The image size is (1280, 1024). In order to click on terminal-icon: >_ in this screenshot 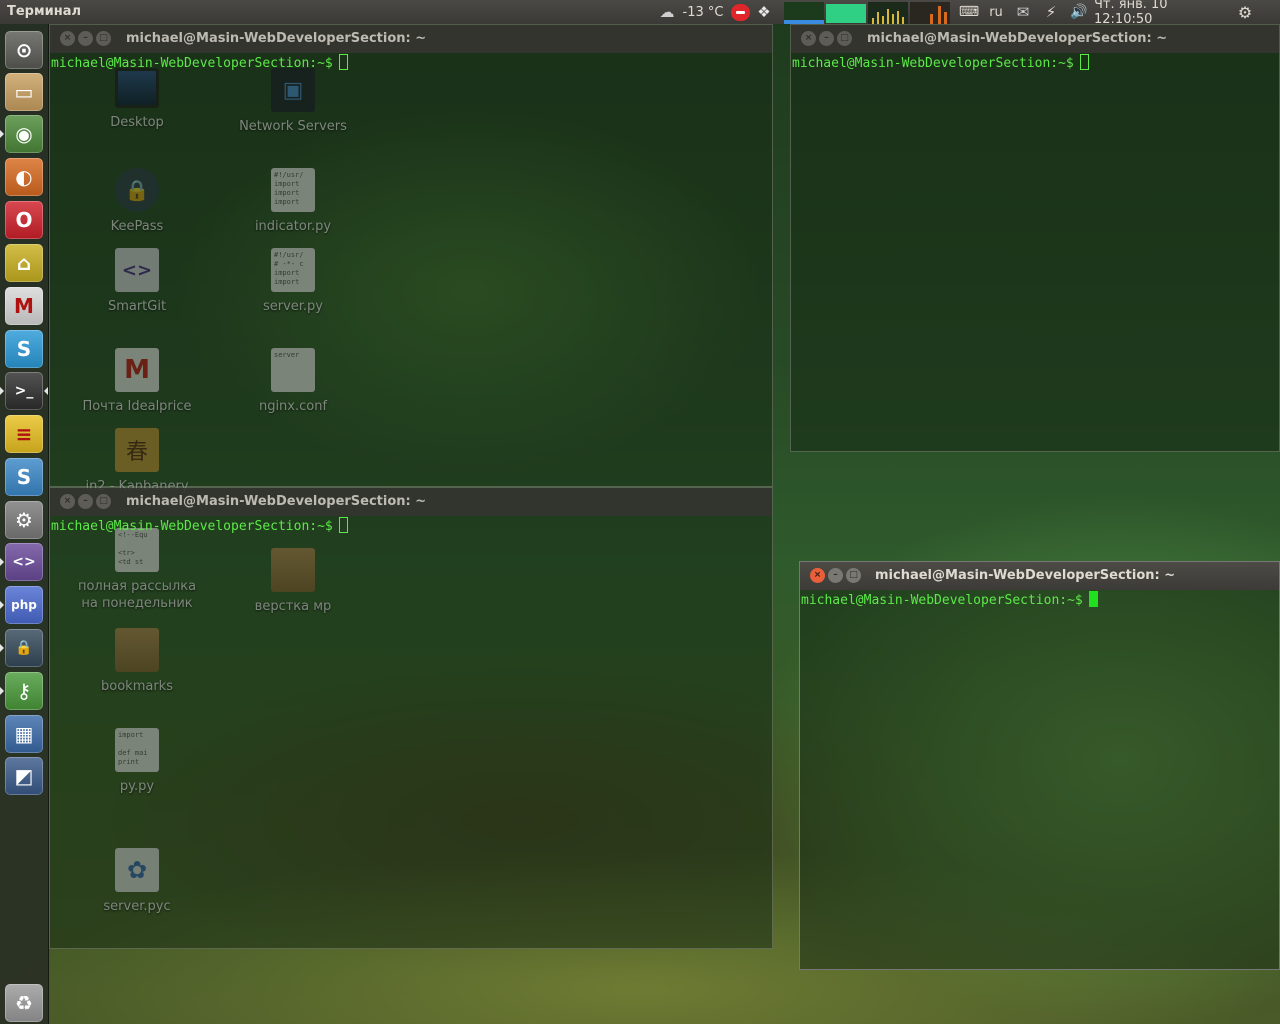, I will do `click(24, 391)`.